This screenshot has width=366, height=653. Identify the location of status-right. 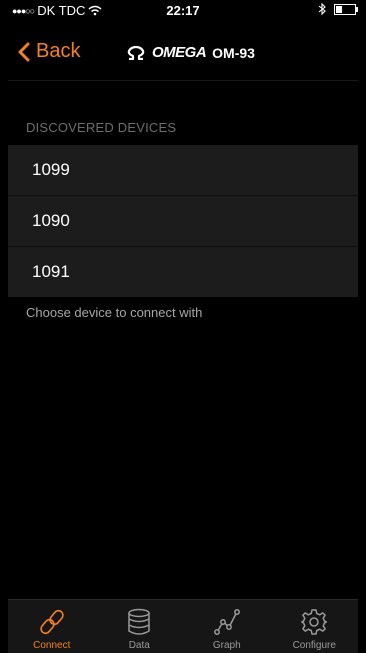
(338, 9).